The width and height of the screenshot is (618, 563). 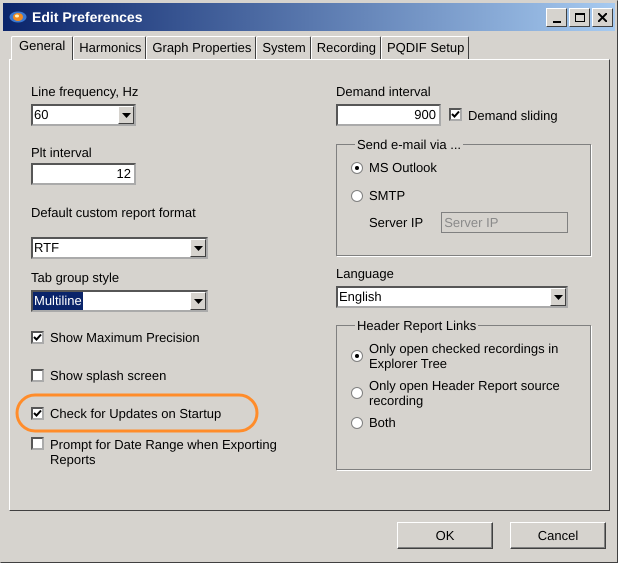 What do you see at coordinates (465, 393) in the screenshot?
I see `radio-label: Only open Header Report source recording` at bounding box center [465, 393].